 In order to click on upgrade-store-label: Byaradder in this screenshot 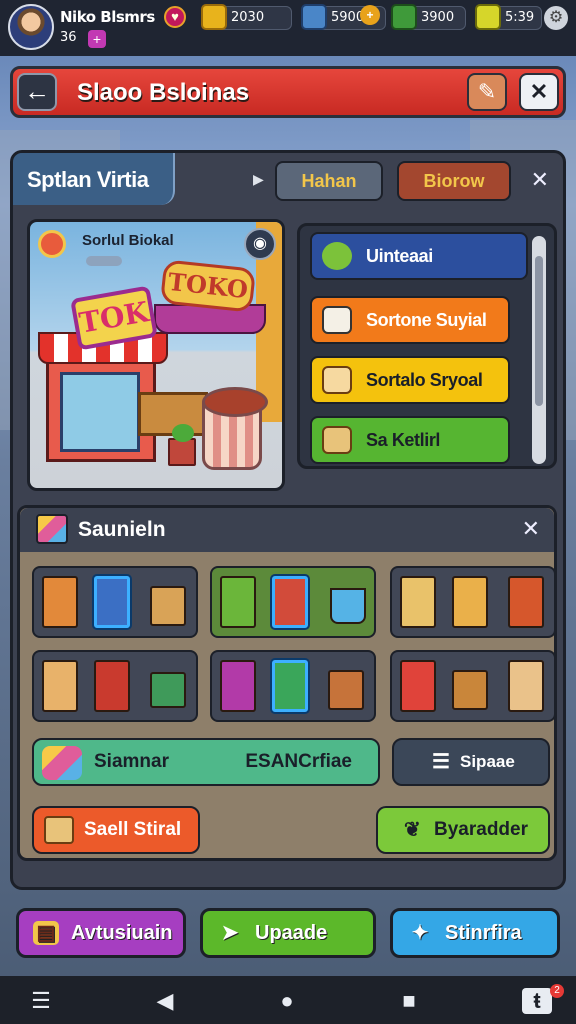, I will do `click(481, 829)`.